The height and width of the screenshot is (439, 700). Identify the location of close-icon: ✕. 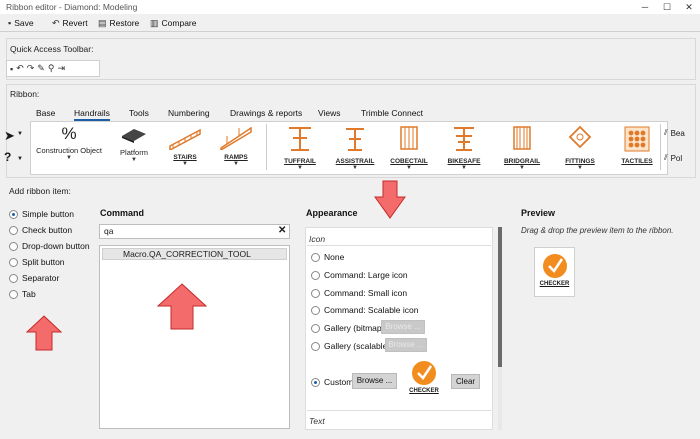
(689, 7).